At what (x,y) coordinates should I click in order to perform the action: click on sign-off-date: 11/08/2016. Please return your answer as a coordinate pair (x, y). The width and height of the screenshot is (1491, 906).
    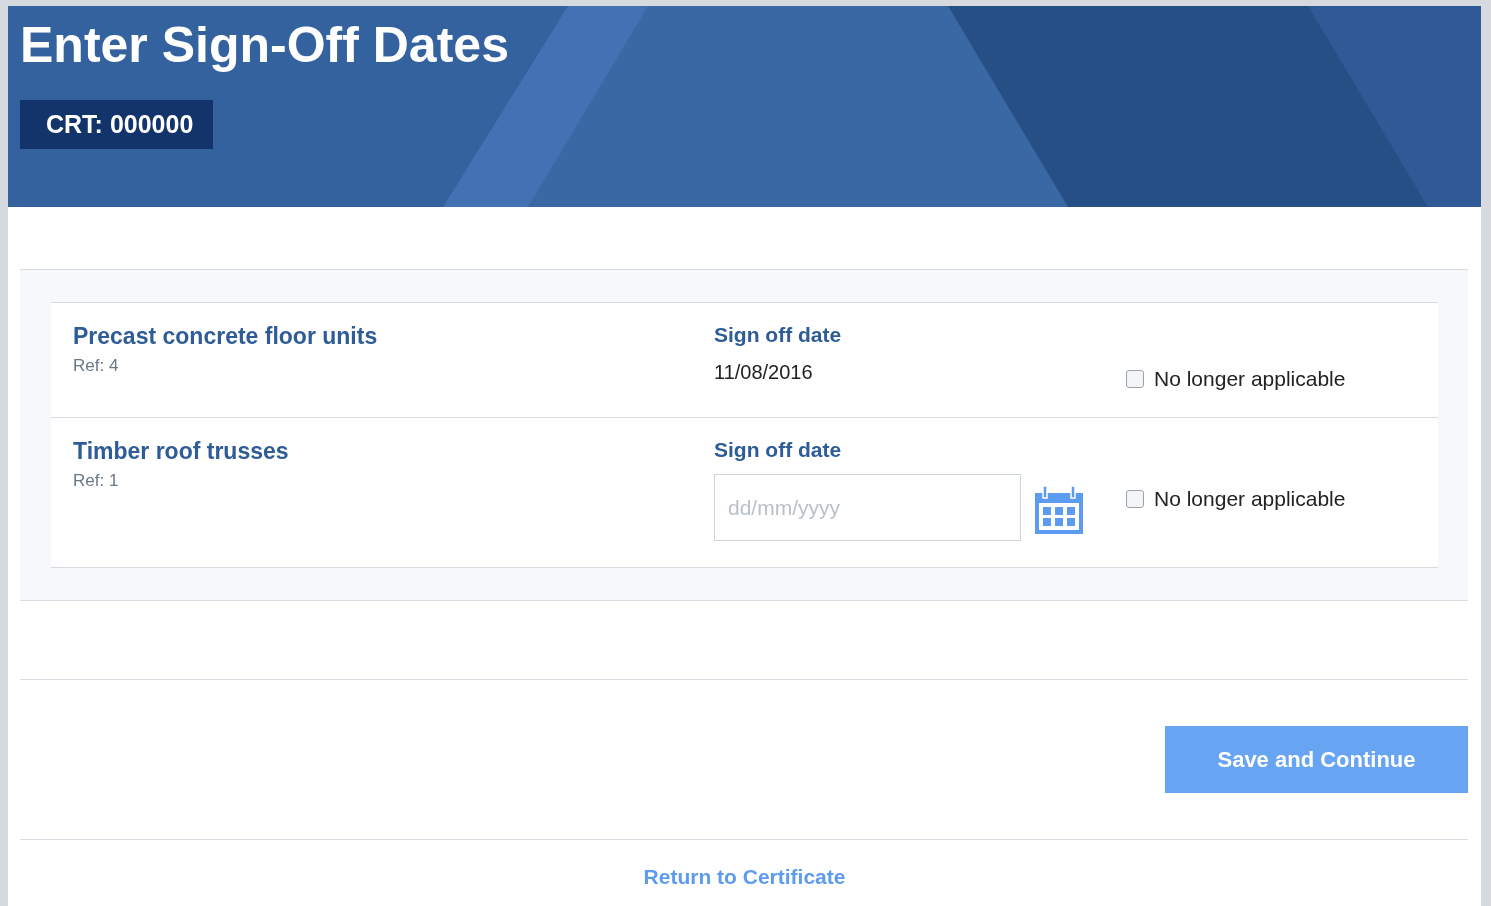
    Looking at the image, I should click on (764, 372).